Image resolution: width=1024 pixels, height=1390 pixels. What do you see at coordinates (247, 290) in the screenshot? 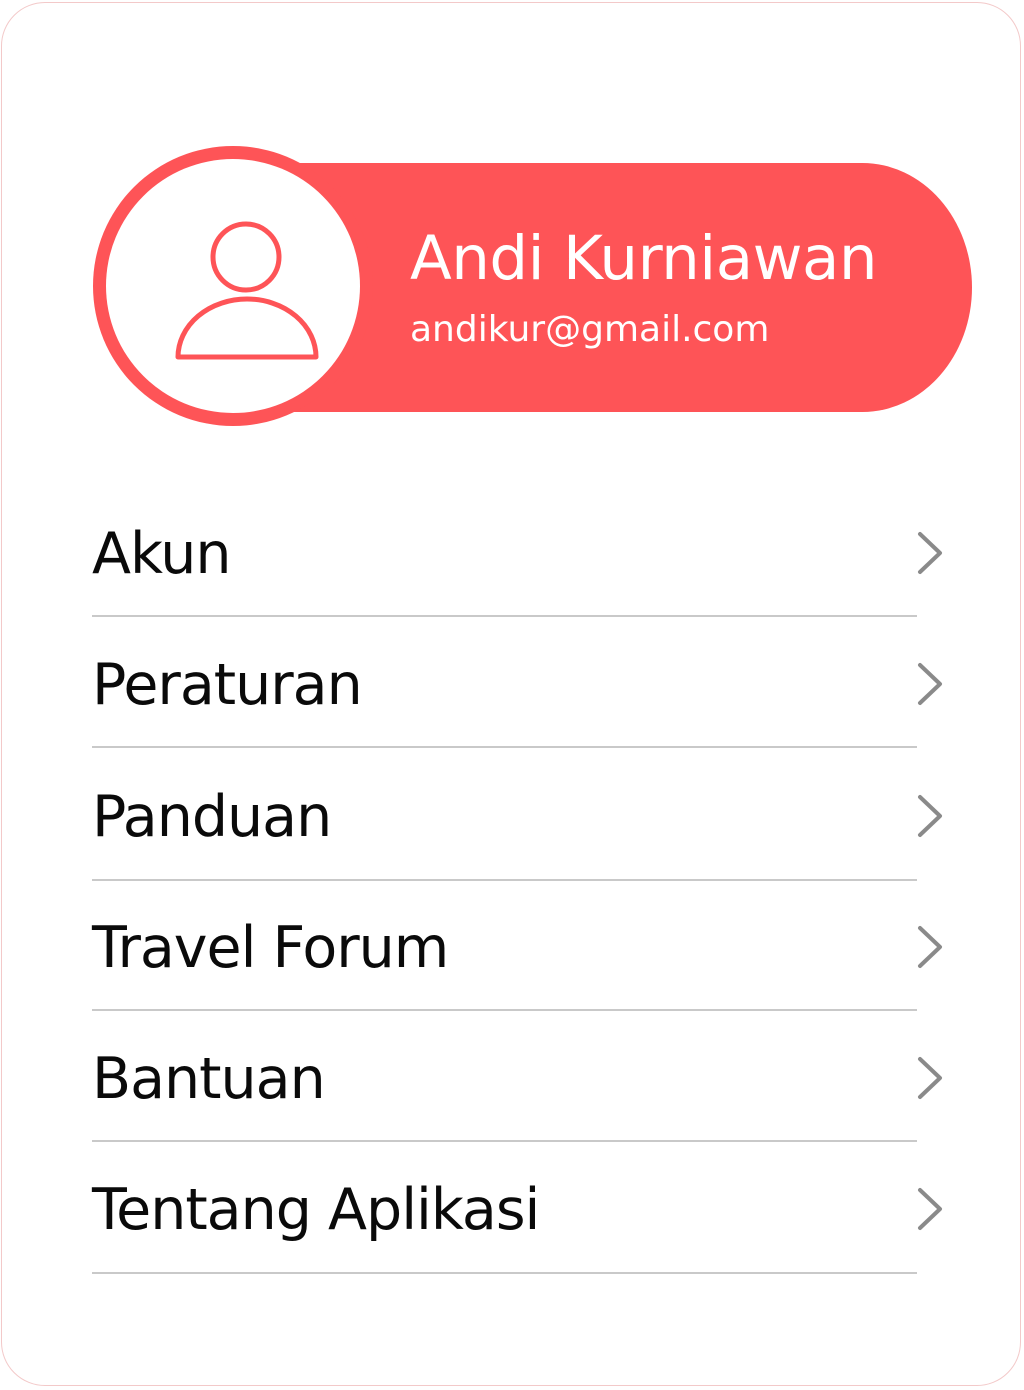
I see `user-icon` at bounding box center [247, 290].